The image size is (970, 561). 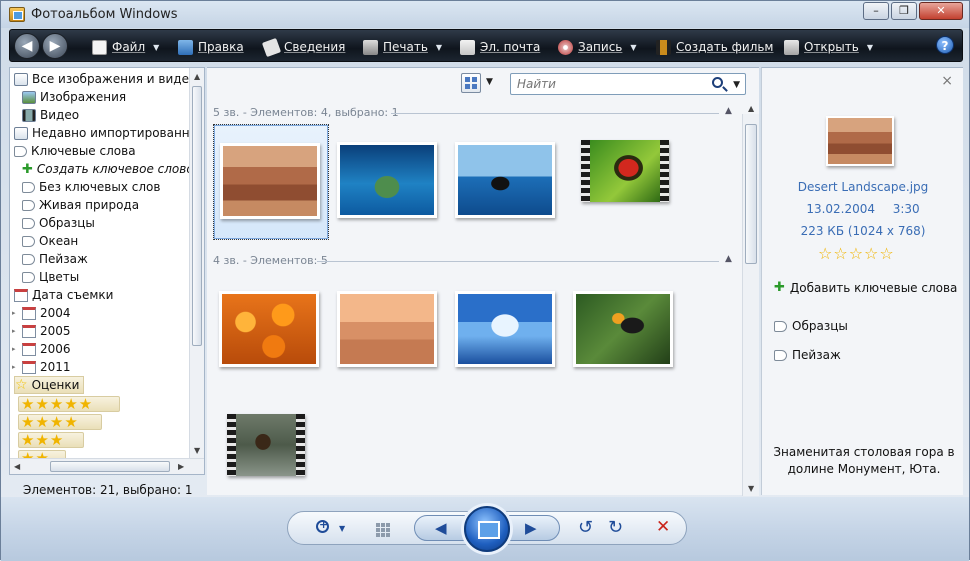 I want to click on burn-menu: Запись ▼, so click(x=597, y=47).